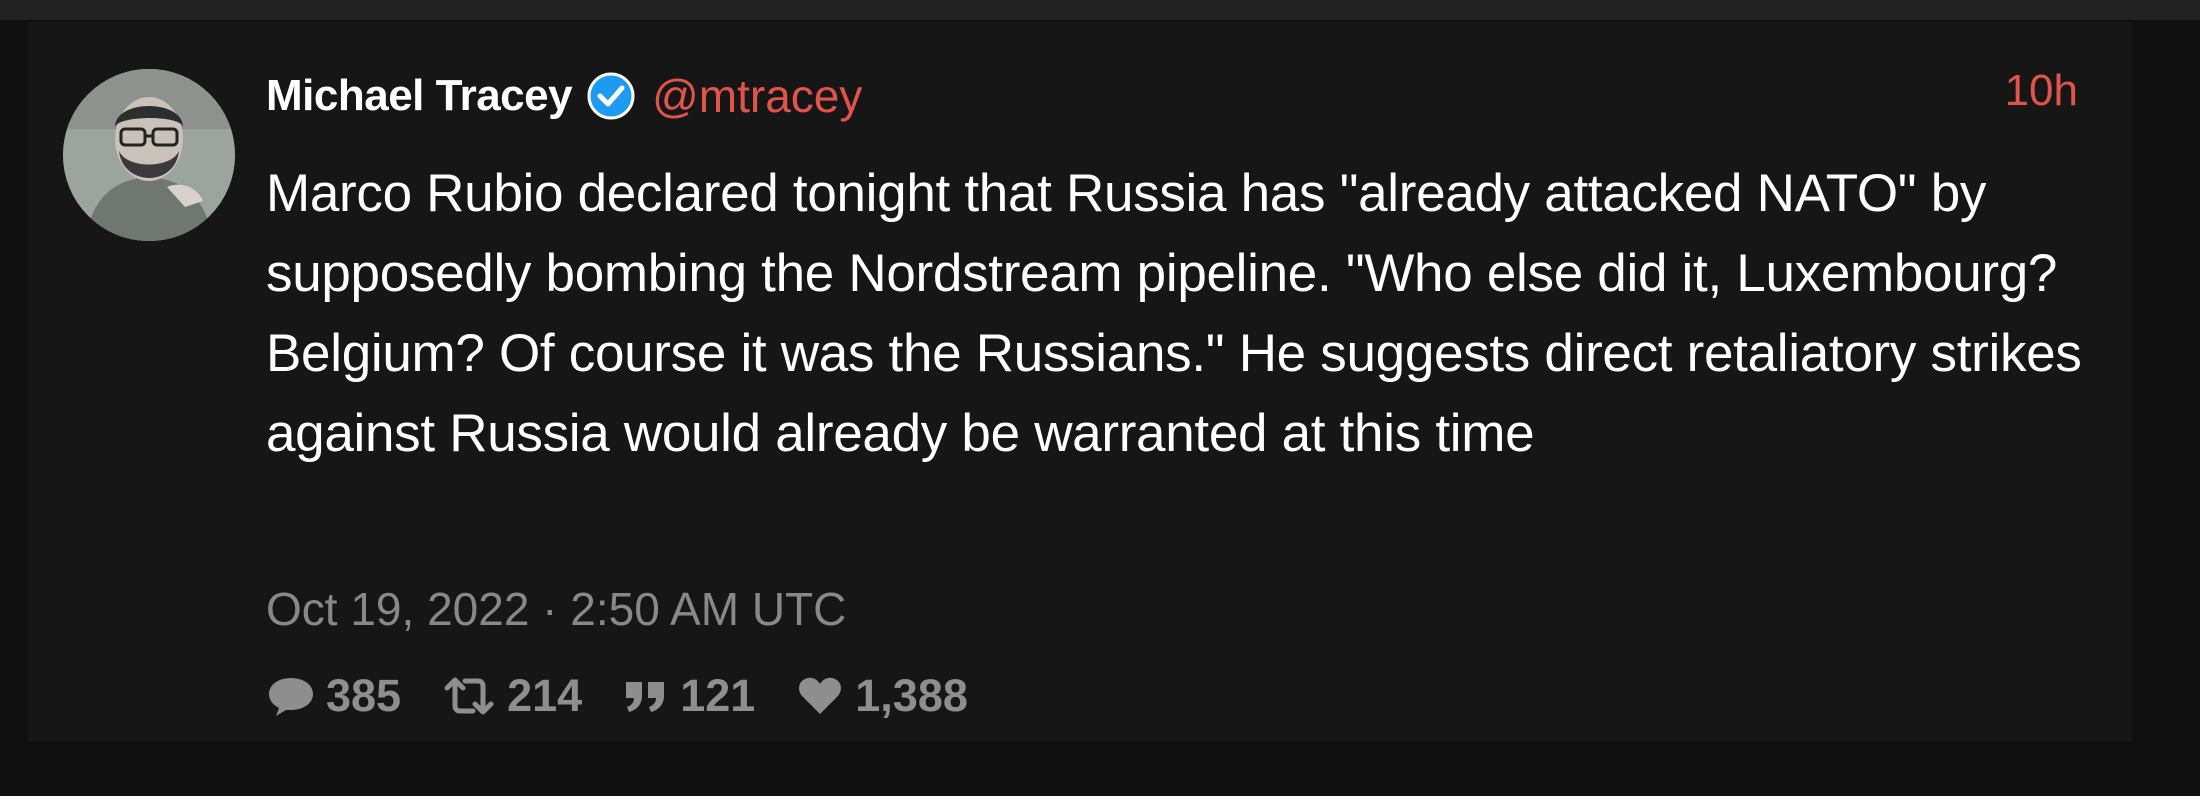 This screenshot has height=796, width=2200. I want to click on quote-icon, so click(645, 697).